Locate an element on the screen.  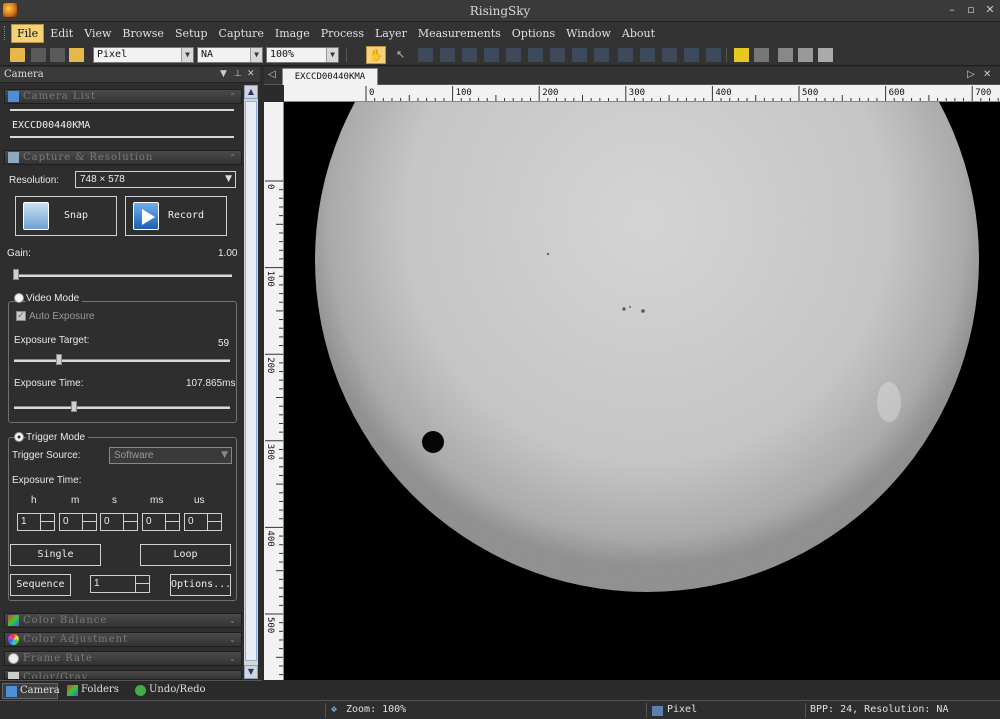
tab-folders: Folders is located at coordinates (95, 691).